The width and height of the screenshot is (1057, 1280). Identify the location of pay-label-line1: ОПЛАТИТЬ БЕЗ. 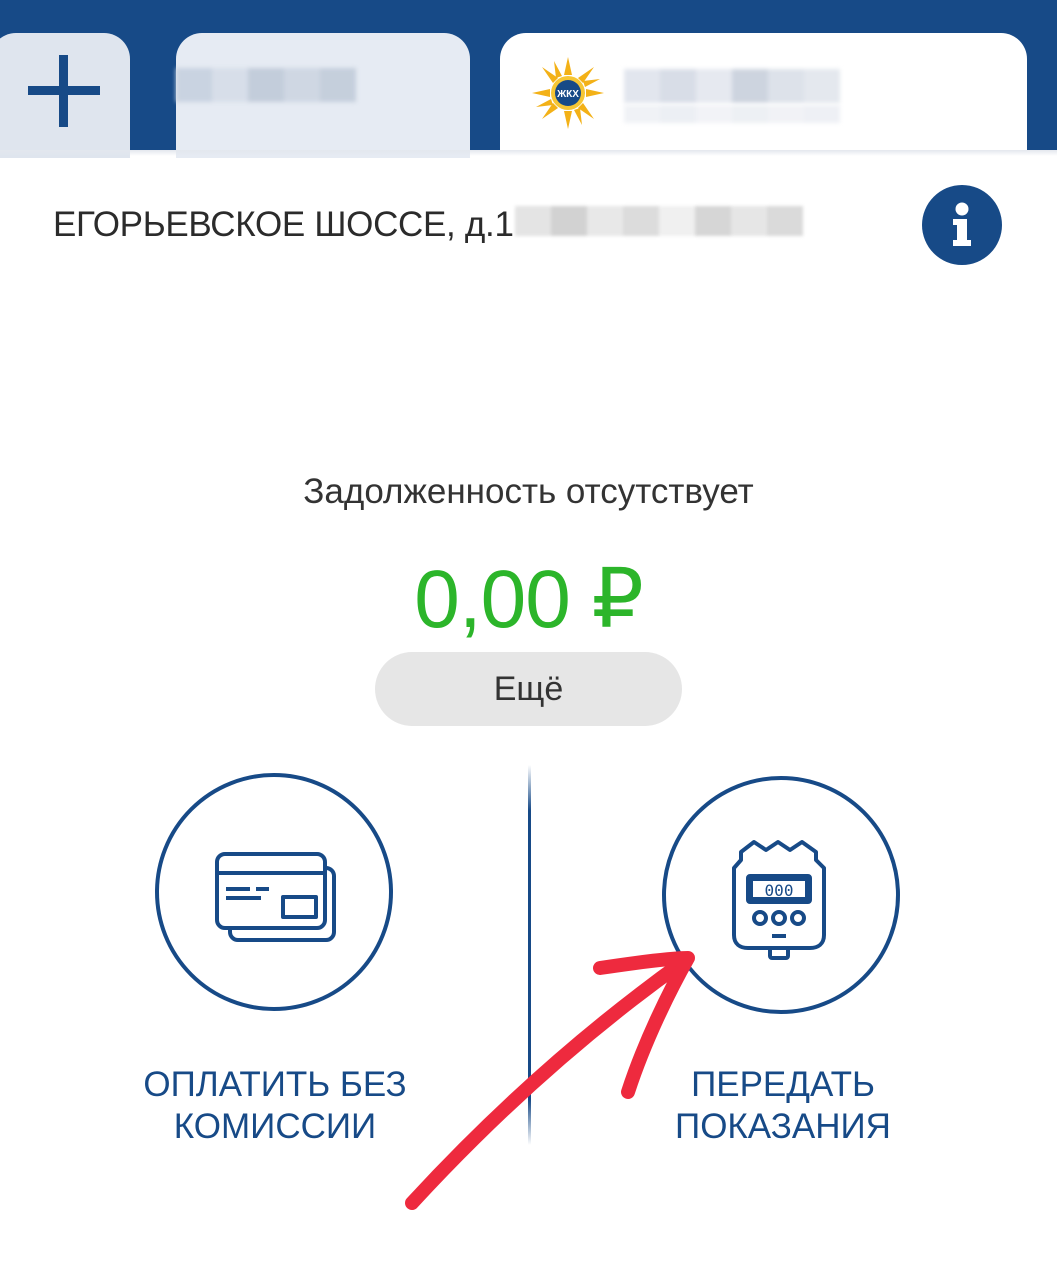
(275, 1084).